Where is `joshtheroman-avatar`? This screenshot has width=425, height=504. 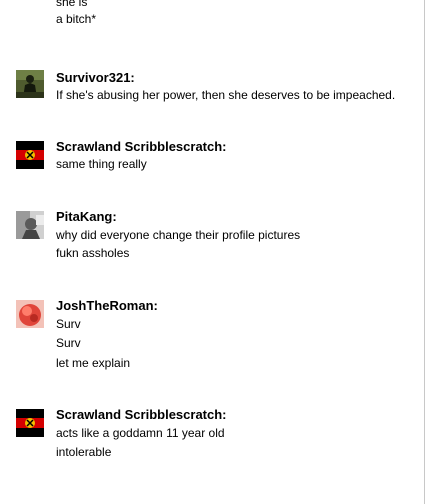 joshtheroman-avatar is located at coordinates (30, 314).